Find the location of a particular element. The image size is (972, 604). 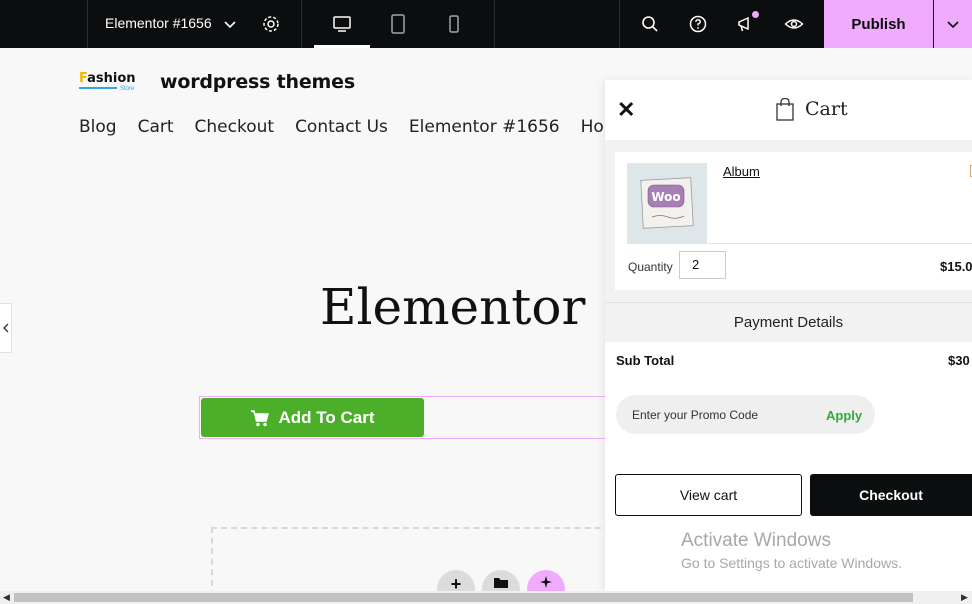

scroll-right-icon: ▶ is located at coordinates (964, 597).